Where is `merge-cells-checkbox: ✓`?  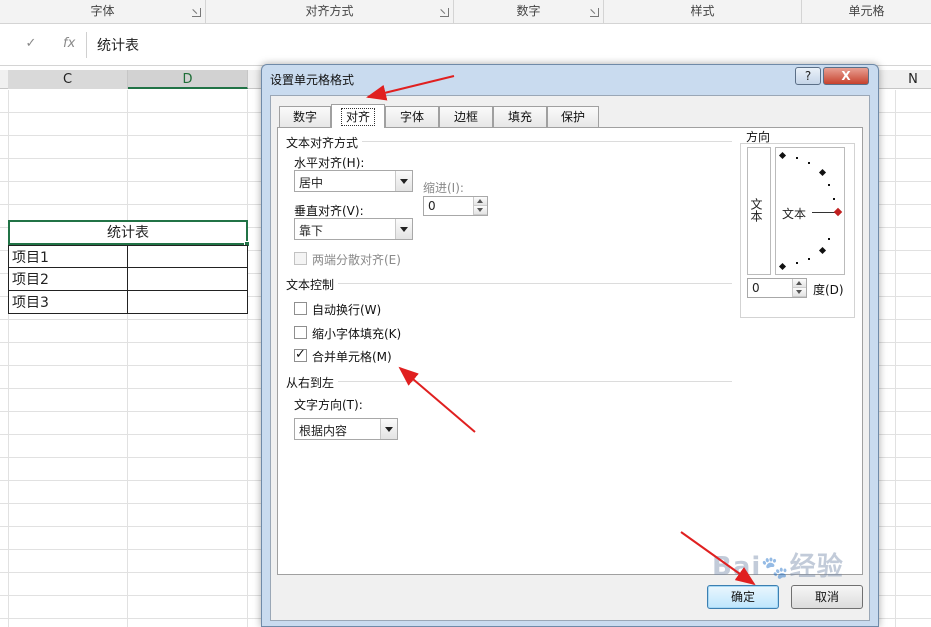
merge-cells-checkbox: ✓ is located at coordinates (300, 354).